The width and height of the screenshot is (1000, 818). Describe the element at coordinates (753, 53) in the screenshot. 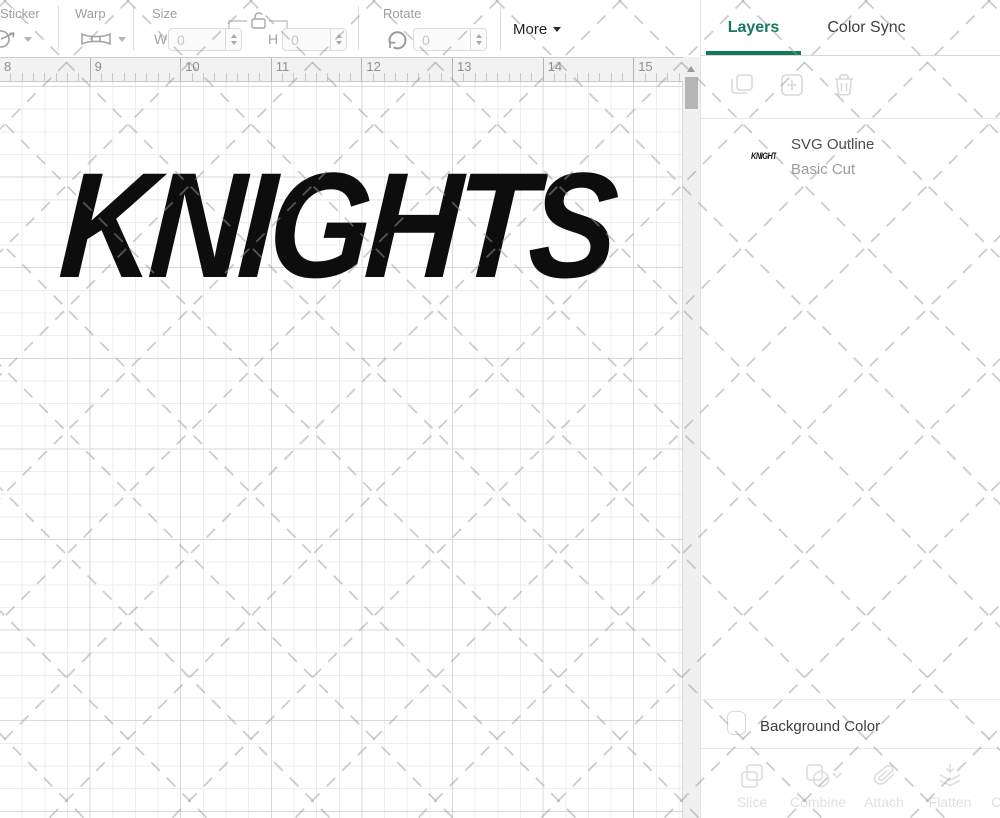

I see `active-tab-underline` at that location.